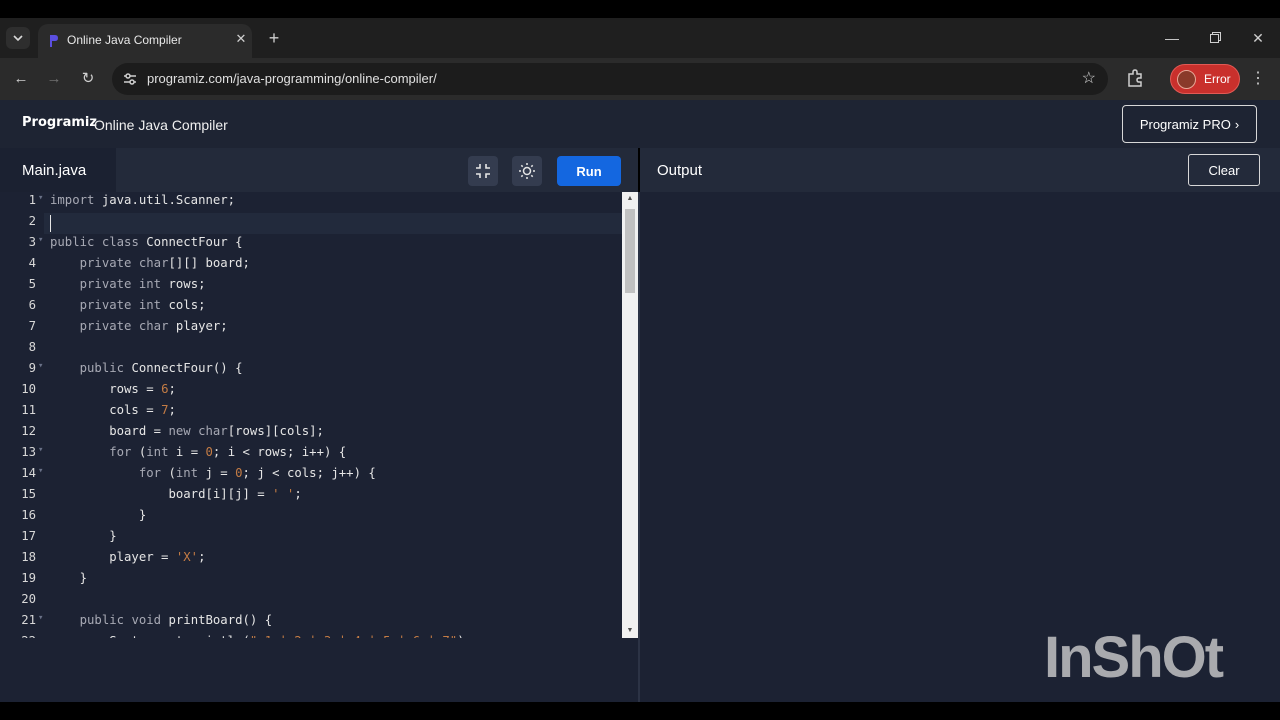 The height and width of the screenshot is (720, 1280). I want to click on programiz-logo: Programiz, so click(59, 122).